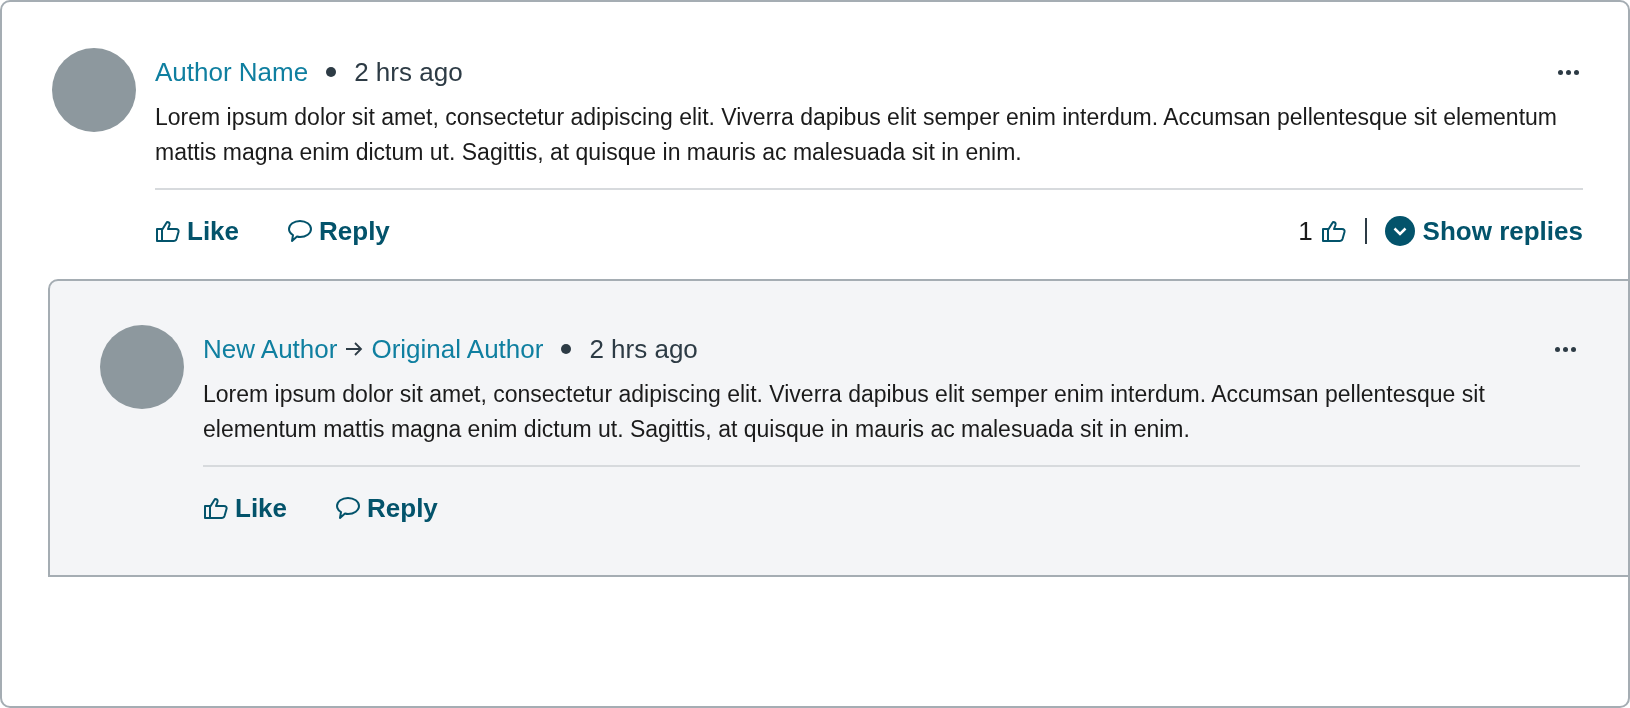 Image resolution: width=1630 pixels, height=708 pixels. I want to click on arrow-right-icon, so click(354, 349).